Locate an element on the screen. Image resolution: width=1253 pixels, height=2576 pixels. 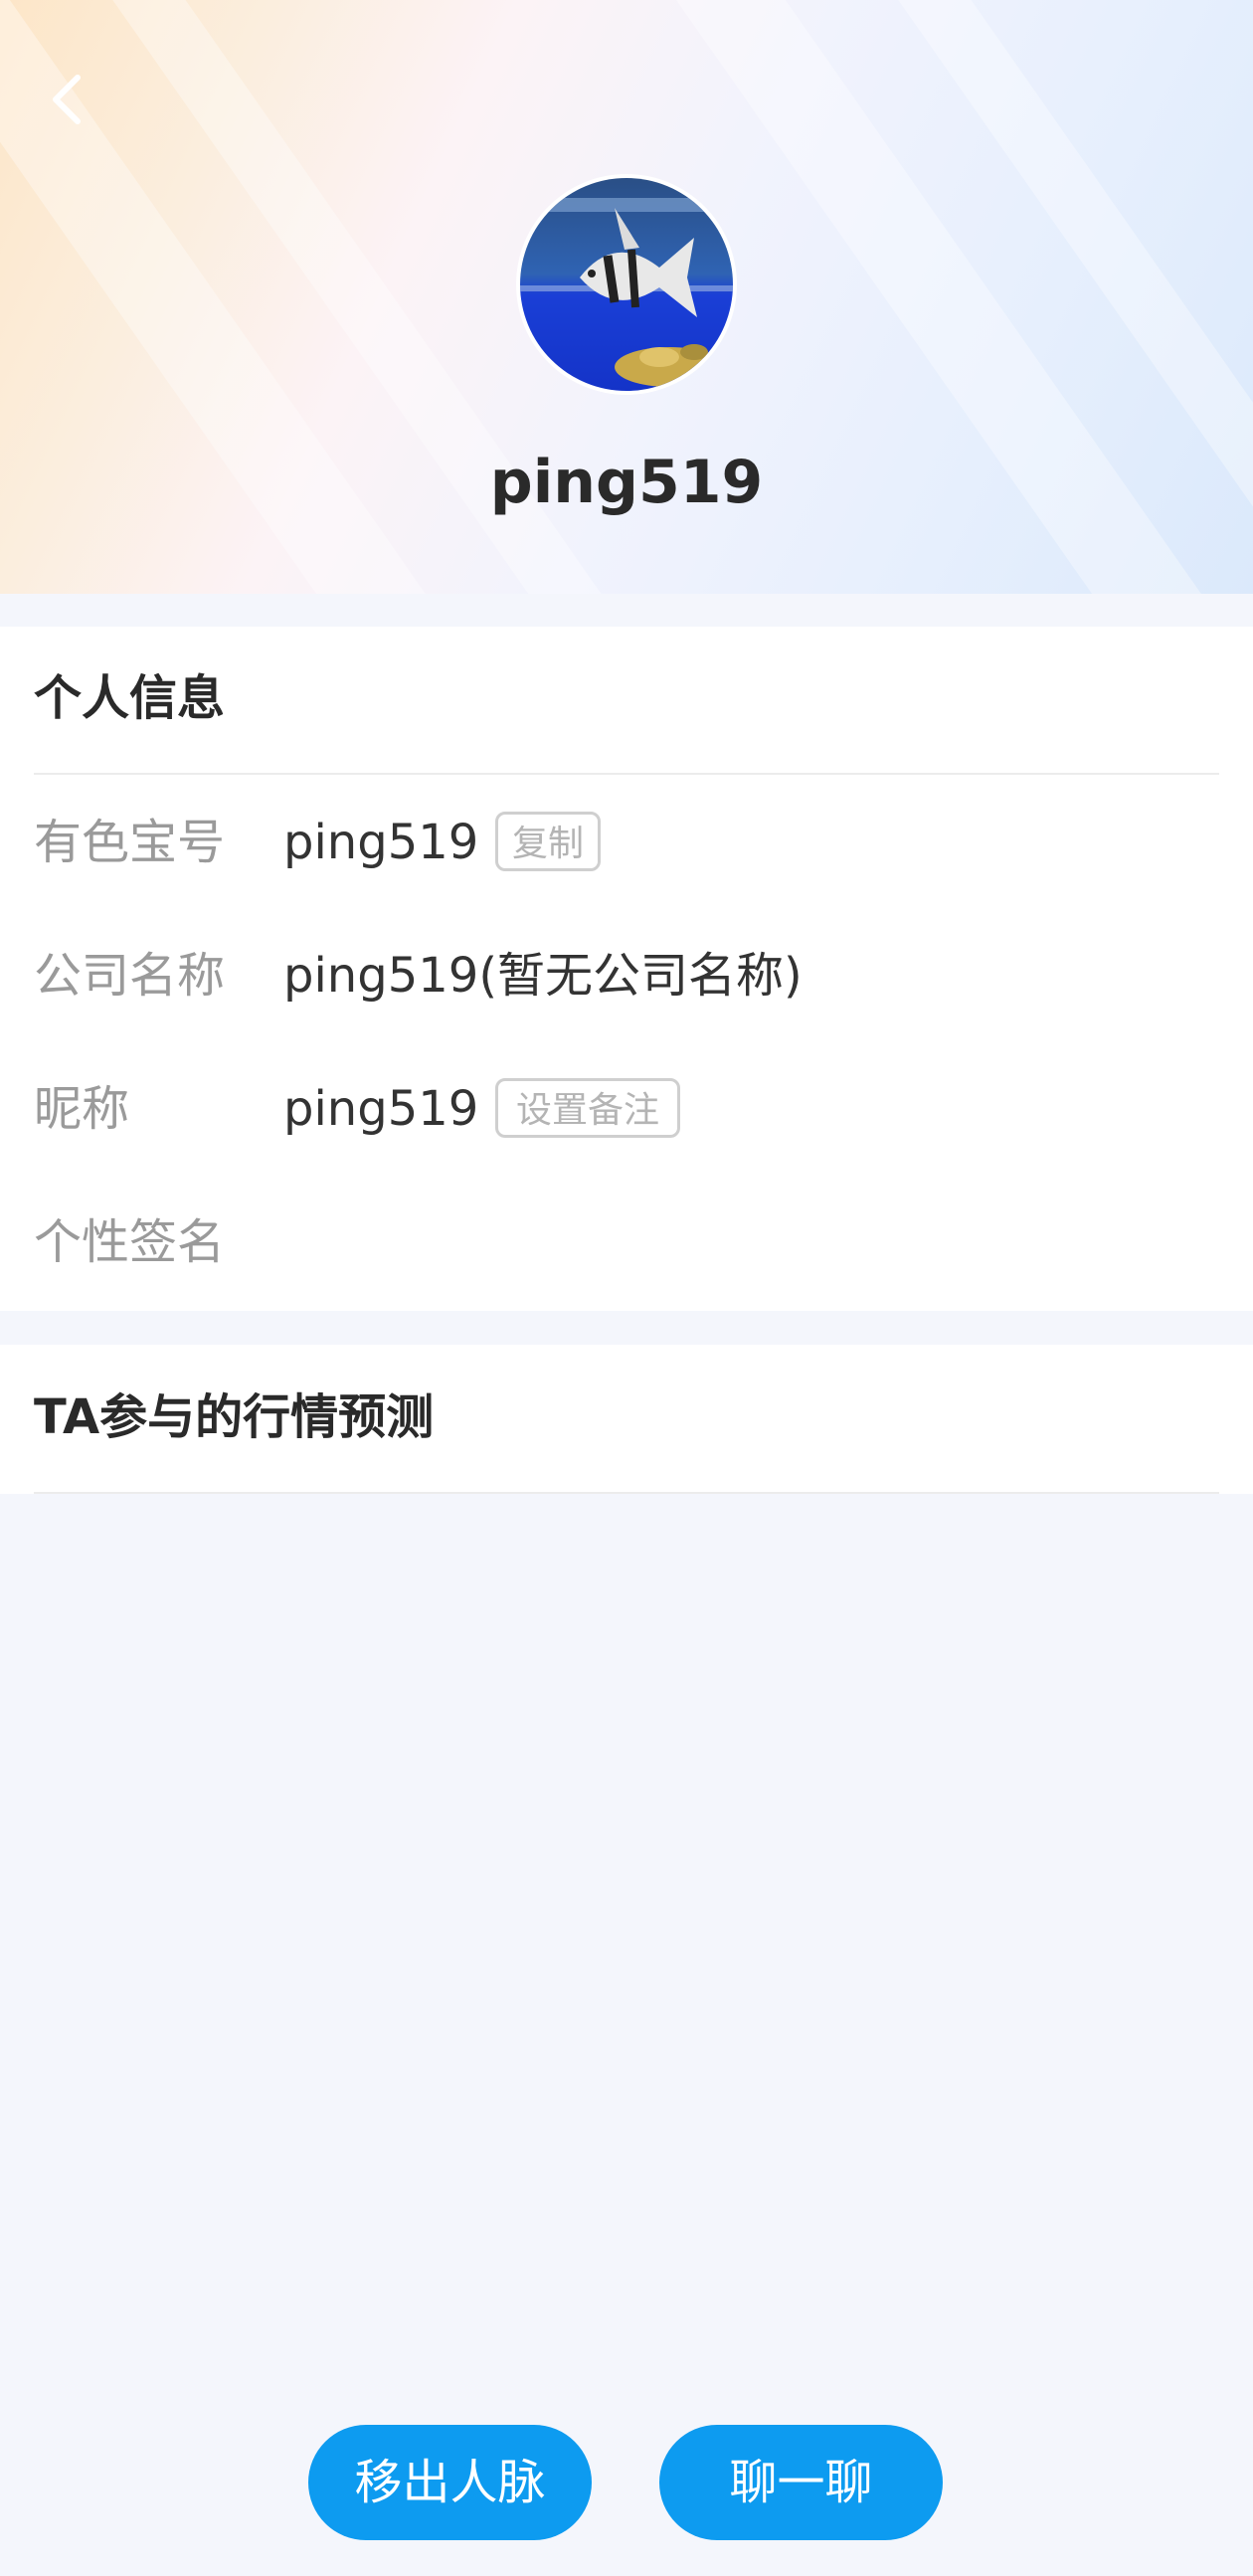
profile-username: ping519 is located at coordinates (626, 482).